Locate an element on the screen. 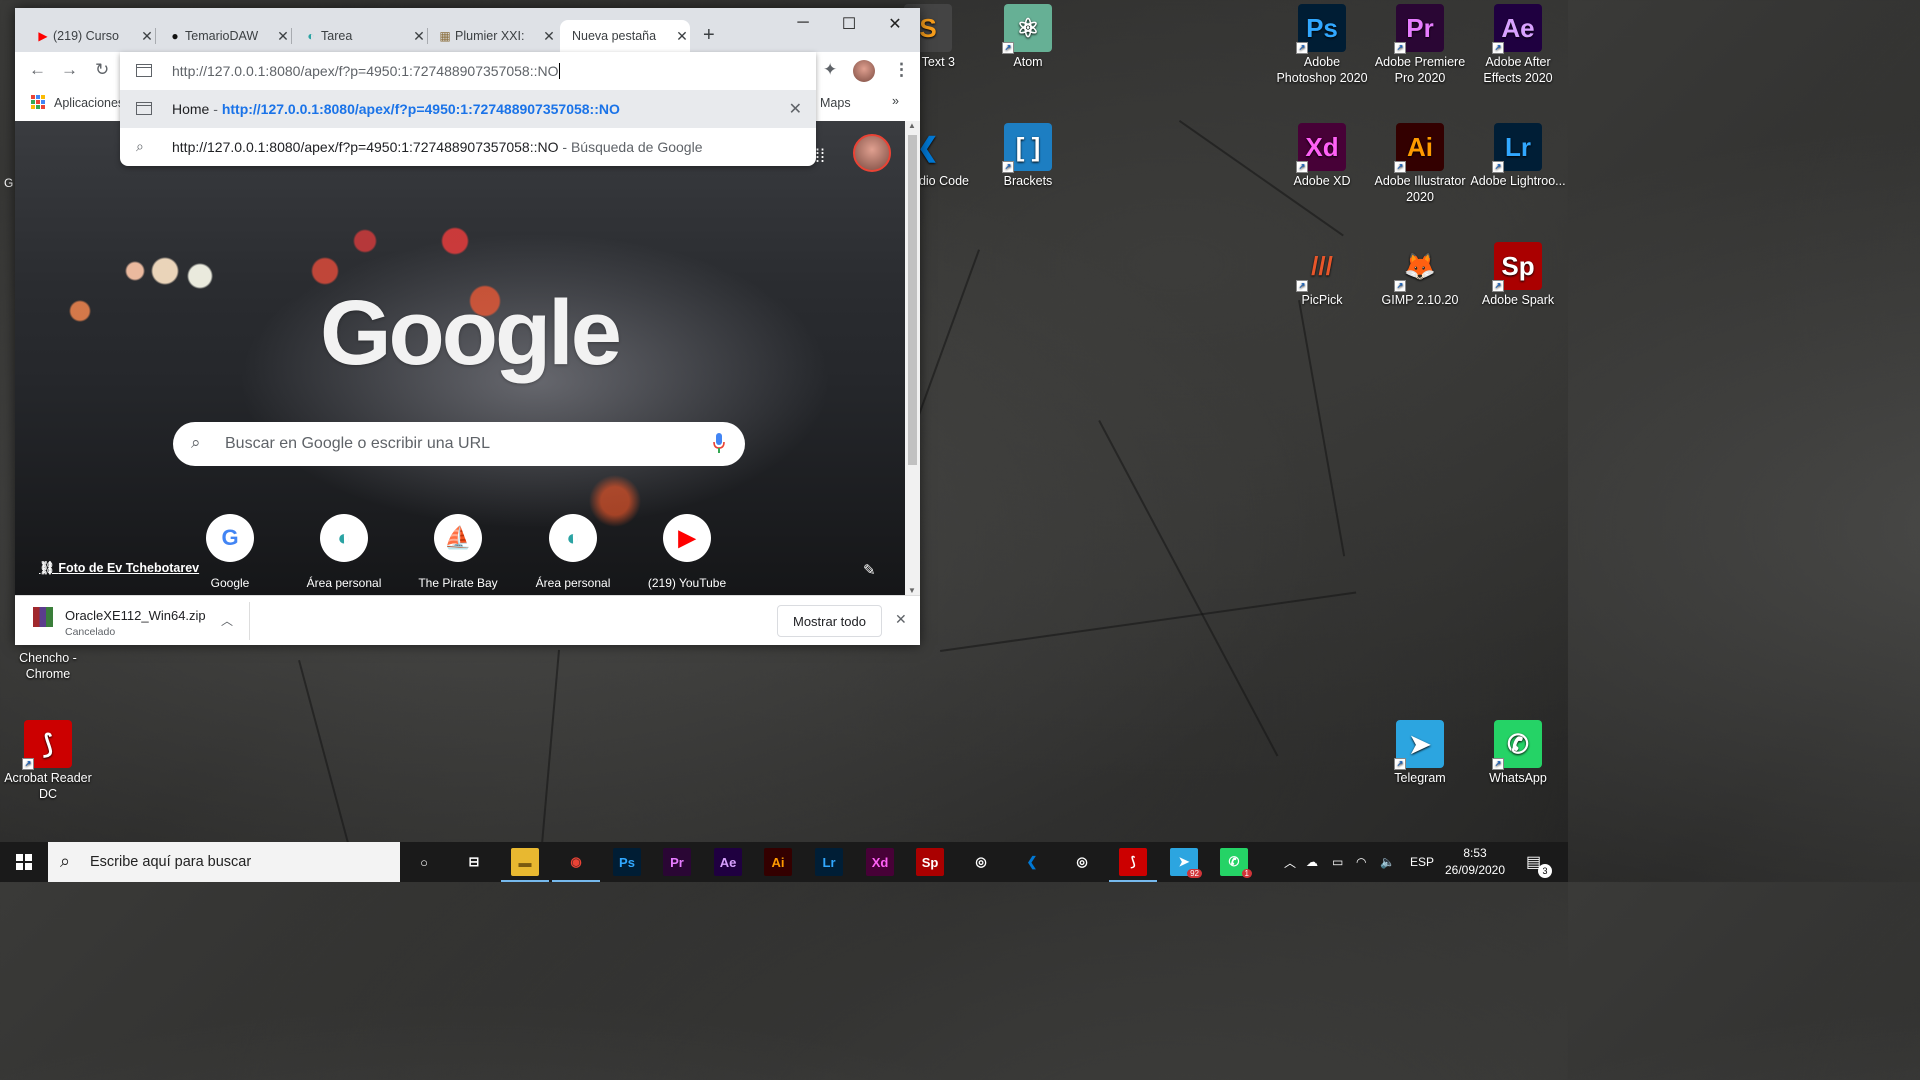 The image size is (1920, 1080). desktop-icon-adobe-spark: Sp ↗ Adobe Spark is located at coordinates (1518, 275).